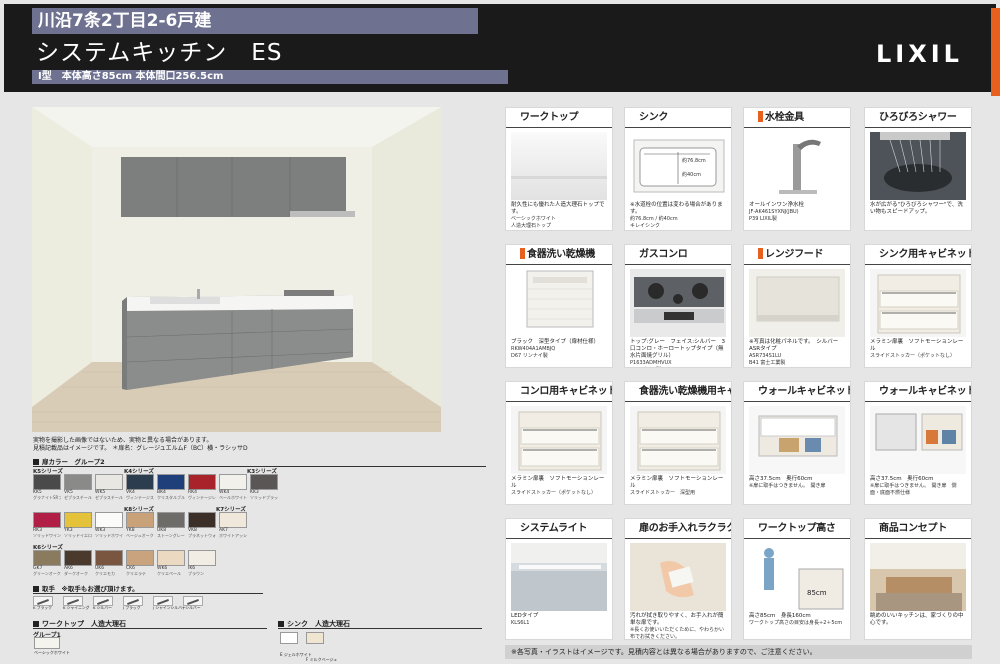 This screenshot has width=1000, height=664. Describe the element at coordinates (780, 616) in the screenshot. I see `card-description: 高さ85cm 身長160cm` at that location.